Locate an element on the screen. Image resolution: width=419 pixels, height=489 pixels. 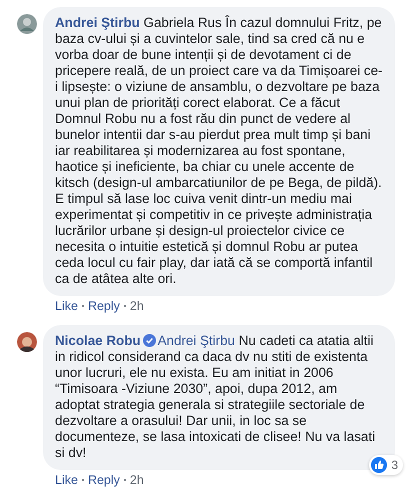
reaction-badge: 3 is located at coordinates (386, 465).